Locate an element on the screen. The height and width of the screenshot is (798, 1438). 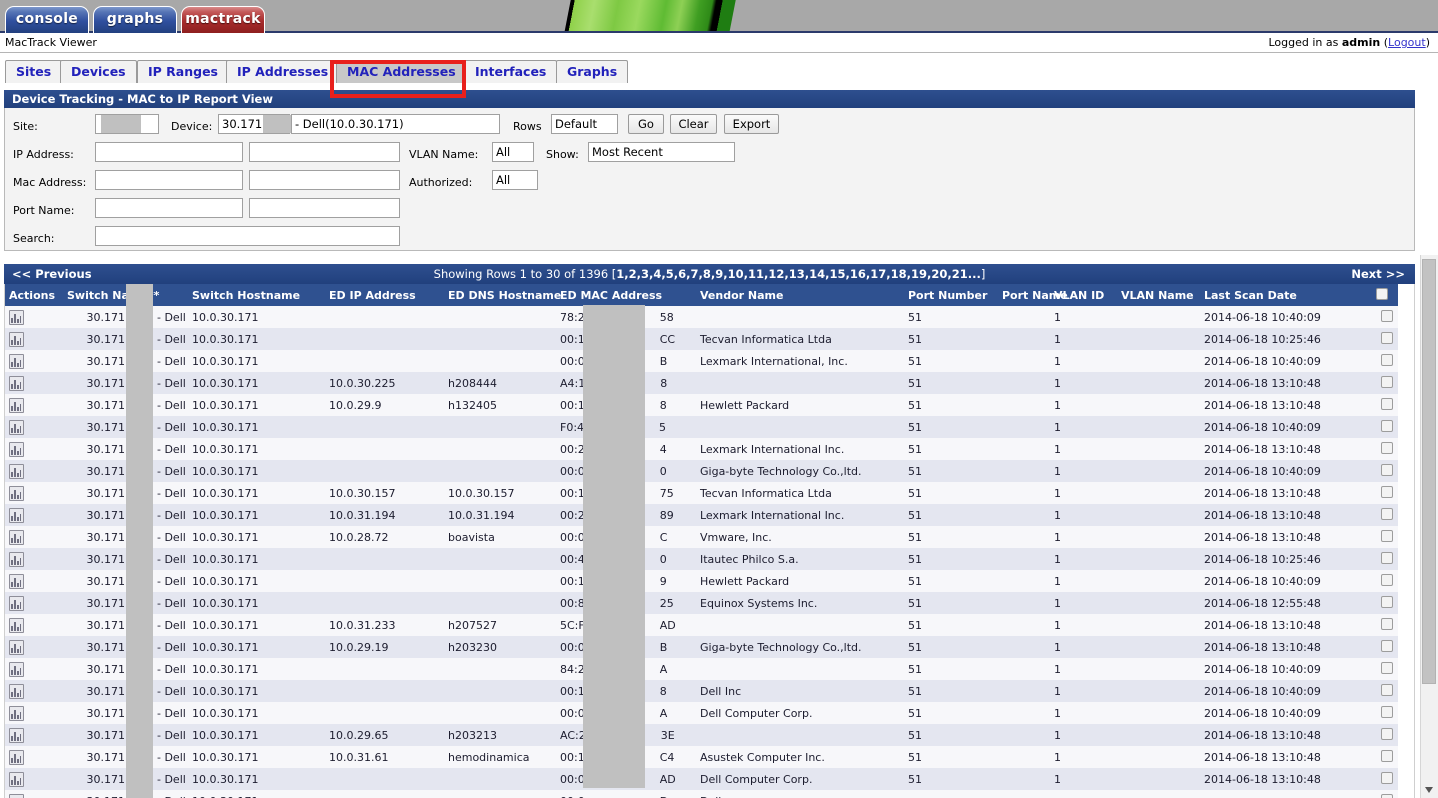
main-tab-mactrack: mactrack is located at coordinates (223, 19).